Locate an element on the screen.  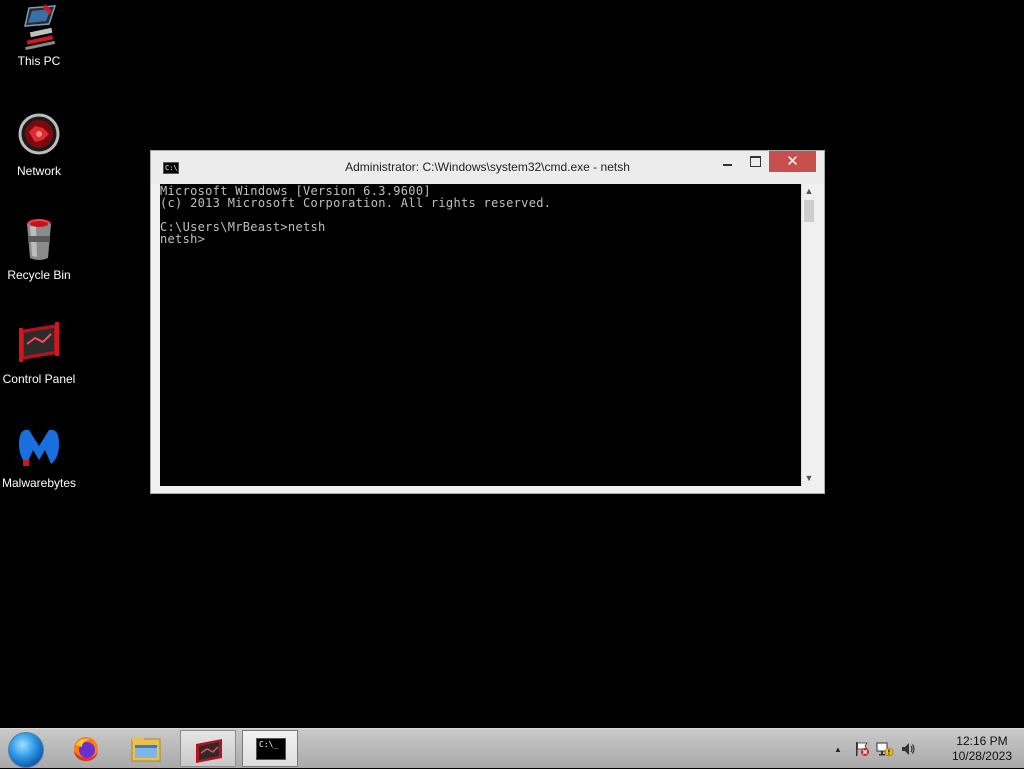
recycle-bin-icon is located at coordinates (39, 239).